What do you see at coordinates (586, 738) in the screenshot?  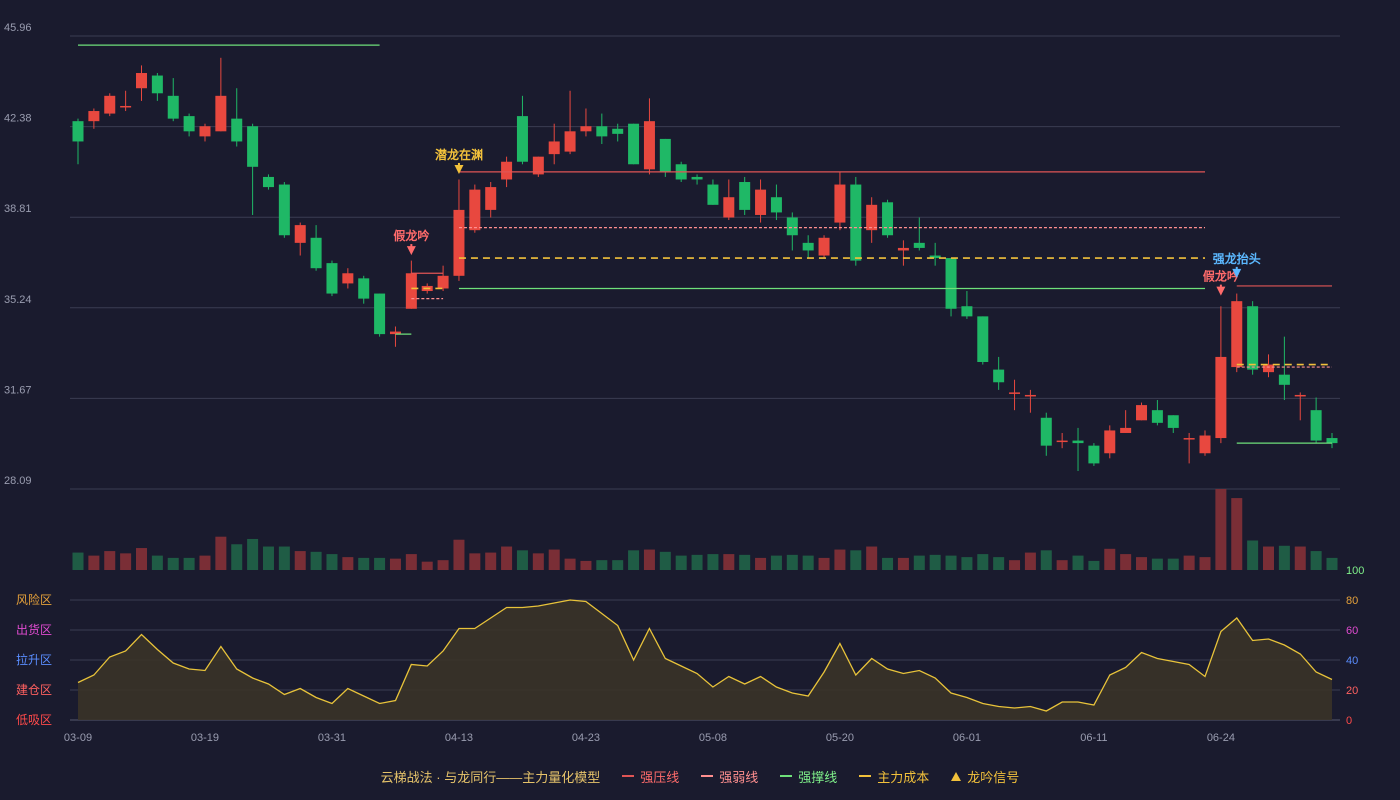 I see `x-tick-label: 04-23` at bounding box center [586, 738].